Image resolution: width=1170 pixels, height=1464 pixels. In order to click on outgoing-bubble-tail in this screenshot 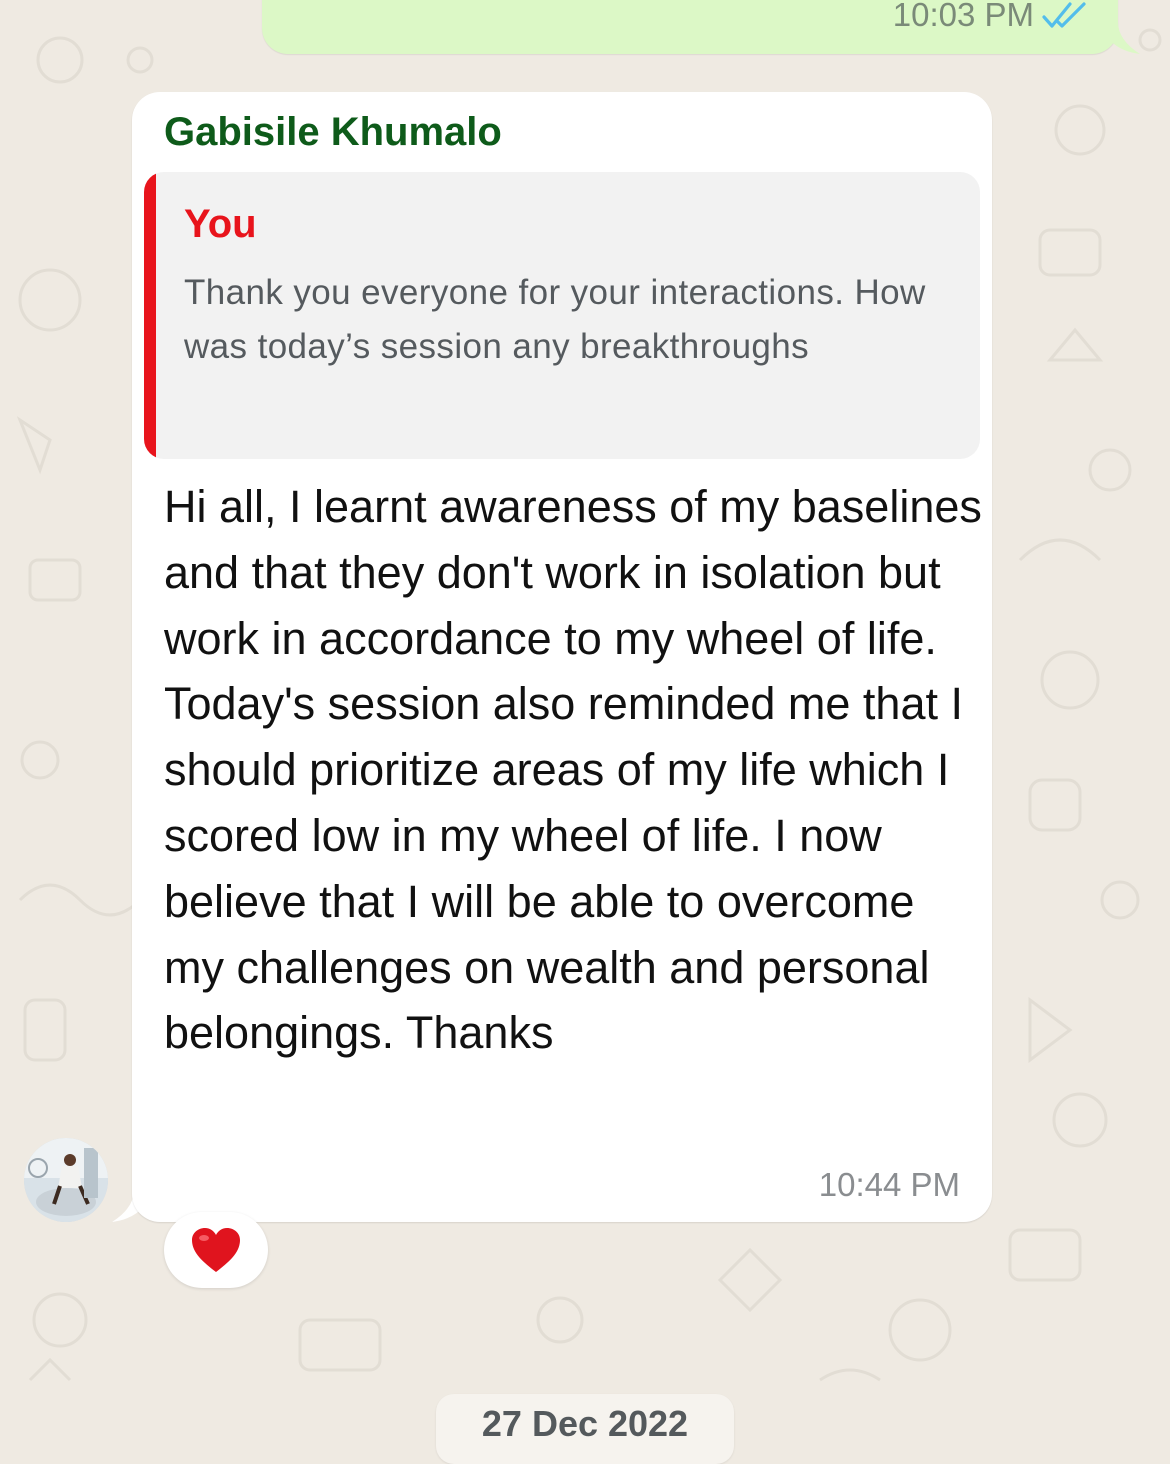, I will do `click(1120, 38)`.